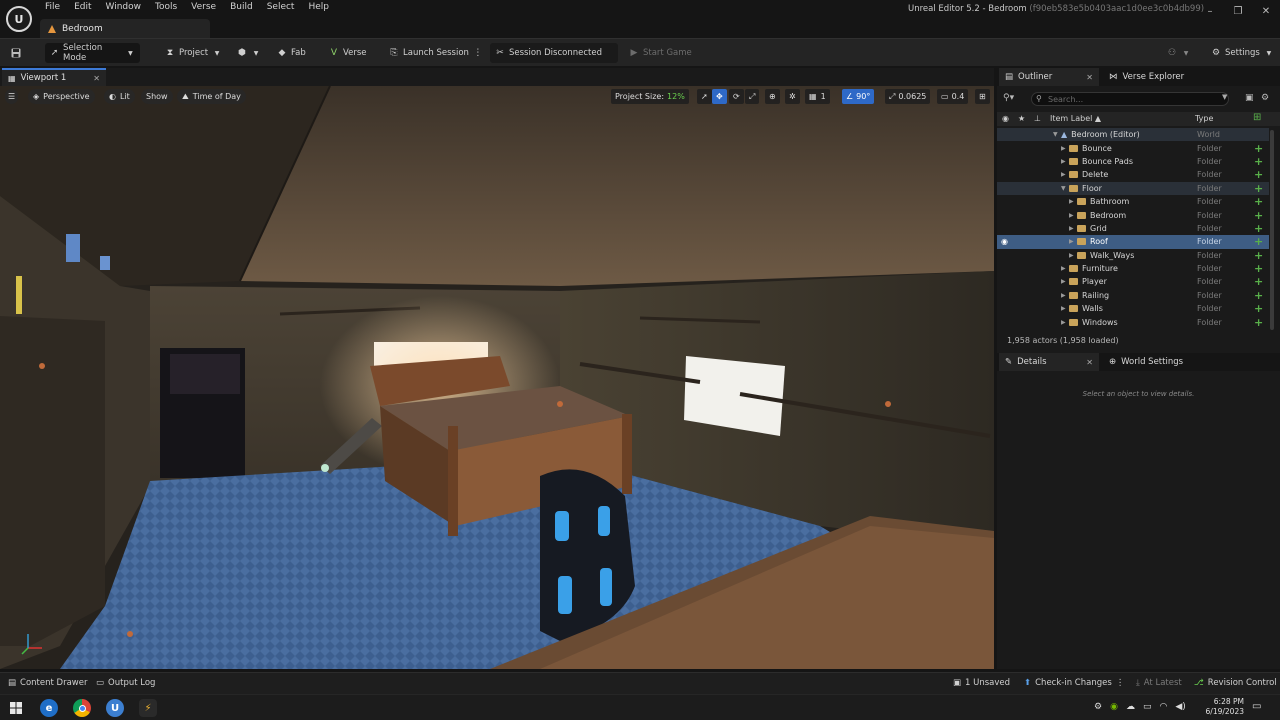 The image size is (1280, 720). Describe the element at coordinates (1133, 174) in the screenshot. I see `tree-row-delete: ▶ Delete Folder +` at that location.